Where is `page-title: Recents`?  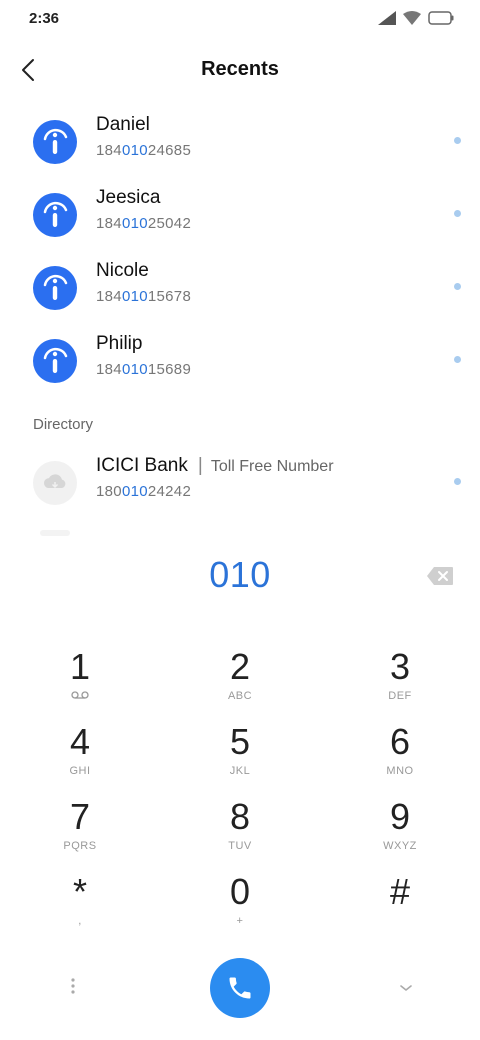
page-title: Recents is located at coordinates (240, 69).